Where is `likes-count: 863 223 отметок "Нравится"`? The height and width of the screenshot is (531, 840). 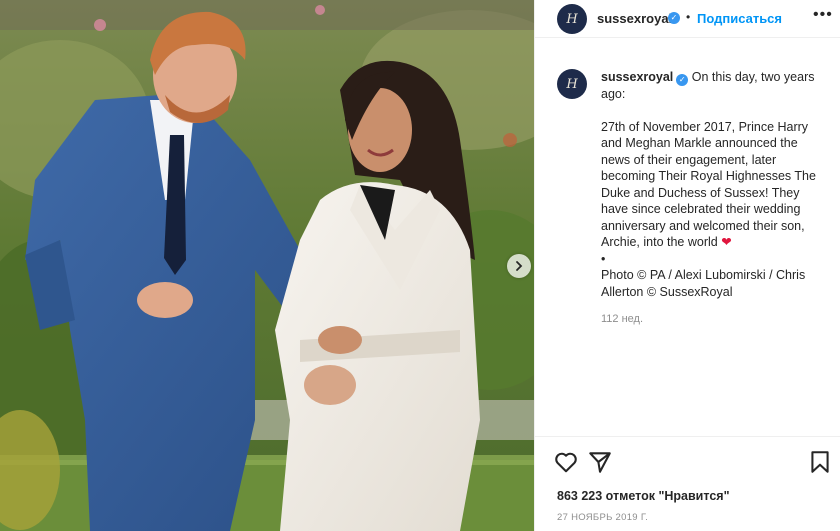 likes-count: 863 223 отметок "Нравится" is located at coordinates (643, 496).